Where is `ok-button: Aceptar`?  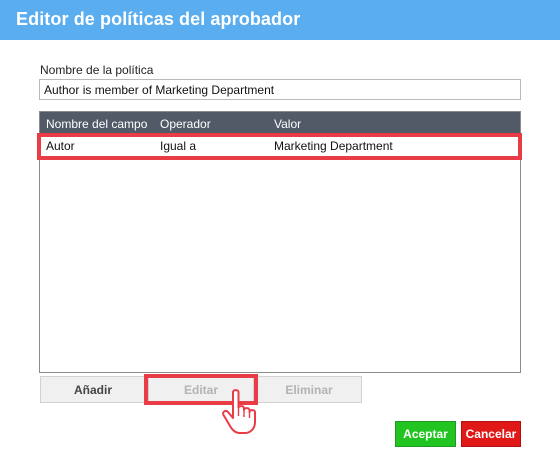 ok-button: Aceptar is located at coordinates (425, 434).